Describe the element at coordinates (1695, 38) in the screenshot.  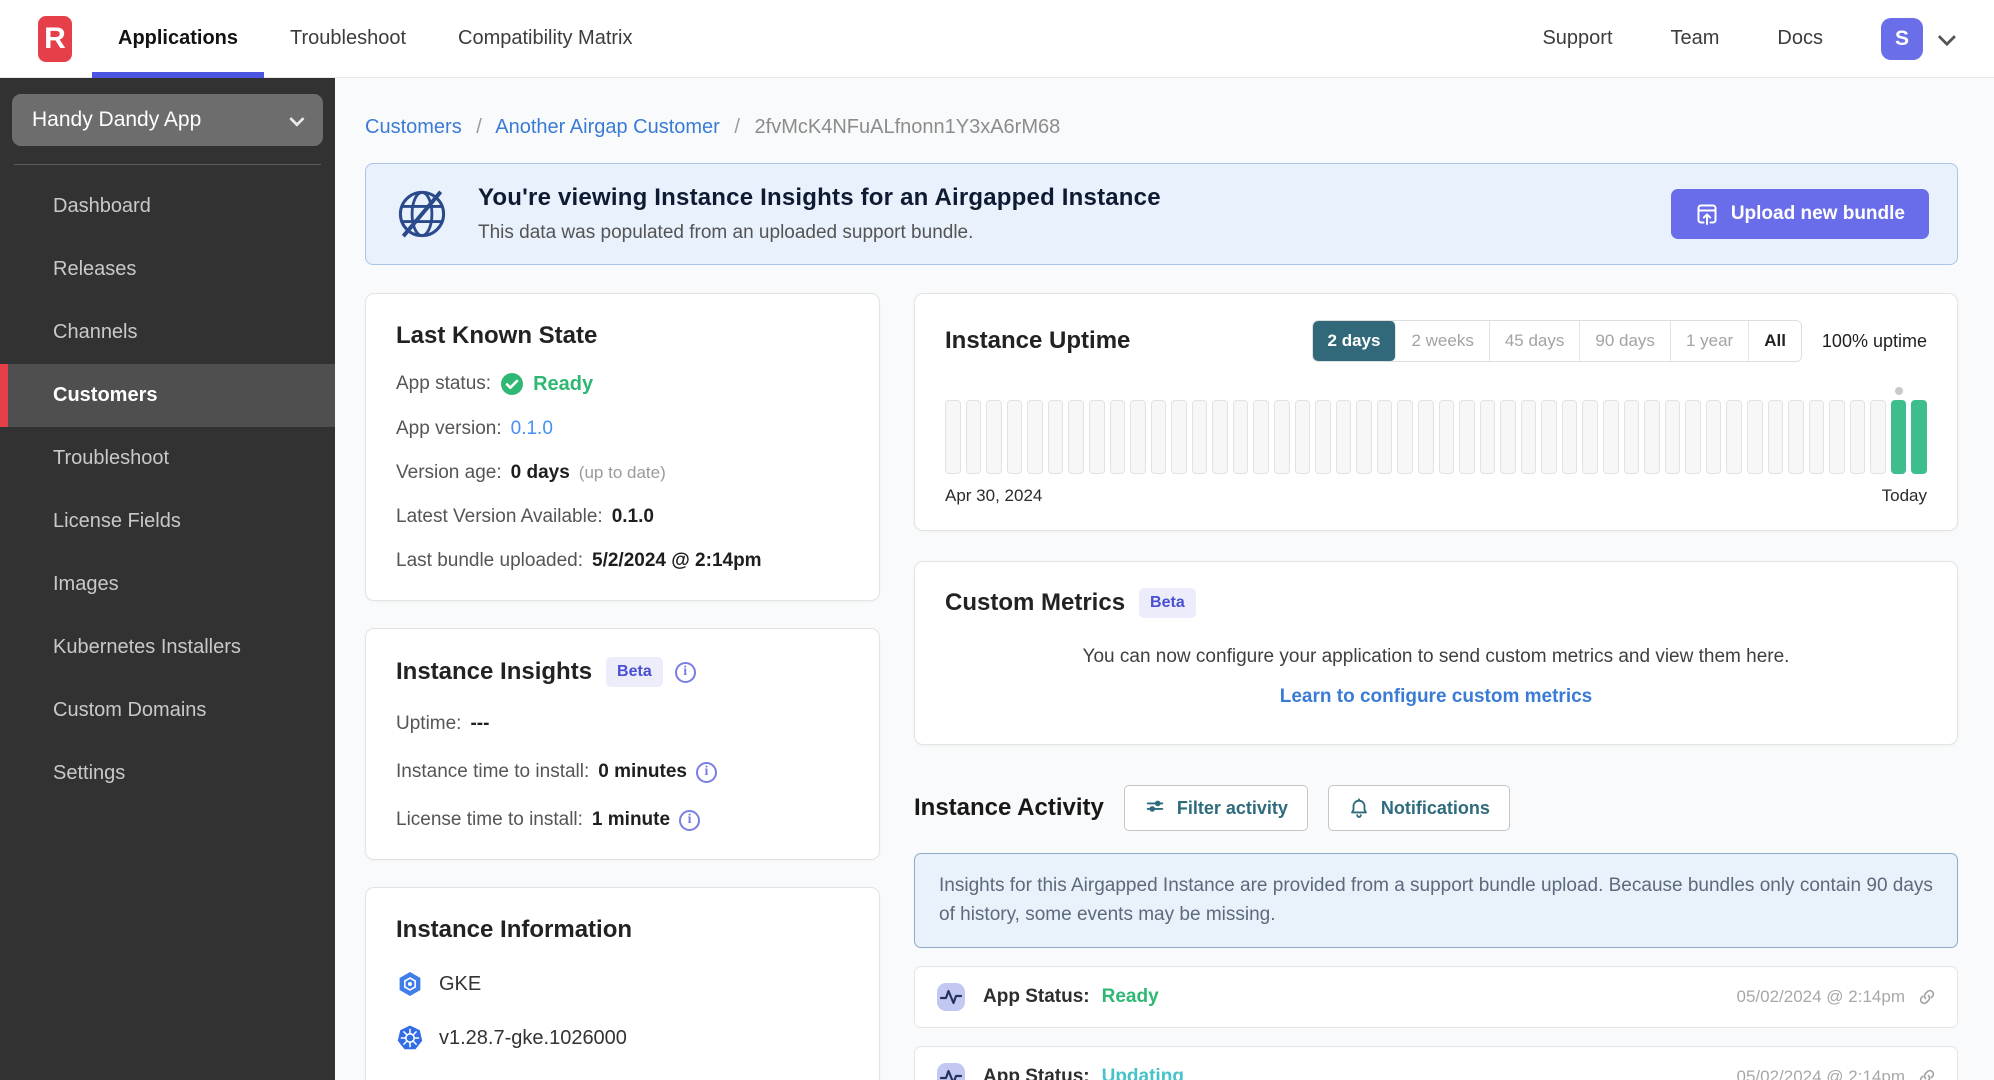
I see `header-link-team: Team` at that location.